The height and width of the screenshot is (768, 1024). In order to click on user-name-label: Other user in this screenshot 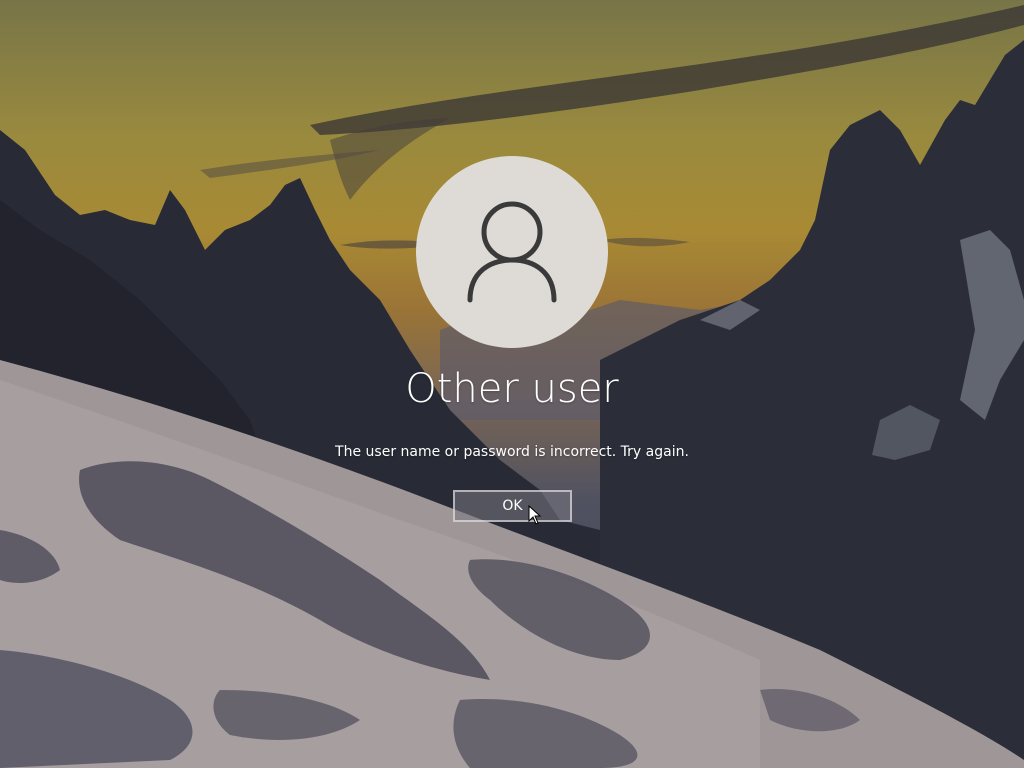, I will do `click(512, 389)`.